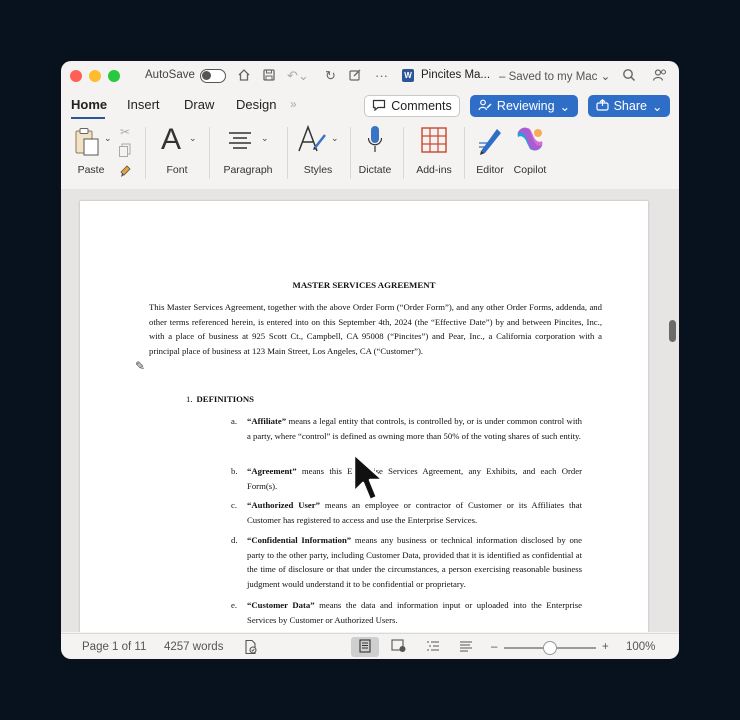 Image resolution: width=740 pixels, height=720 pixels. Describe the element at coordinates (491, 142) in the screenshot. I see `editor-icon` at that location.